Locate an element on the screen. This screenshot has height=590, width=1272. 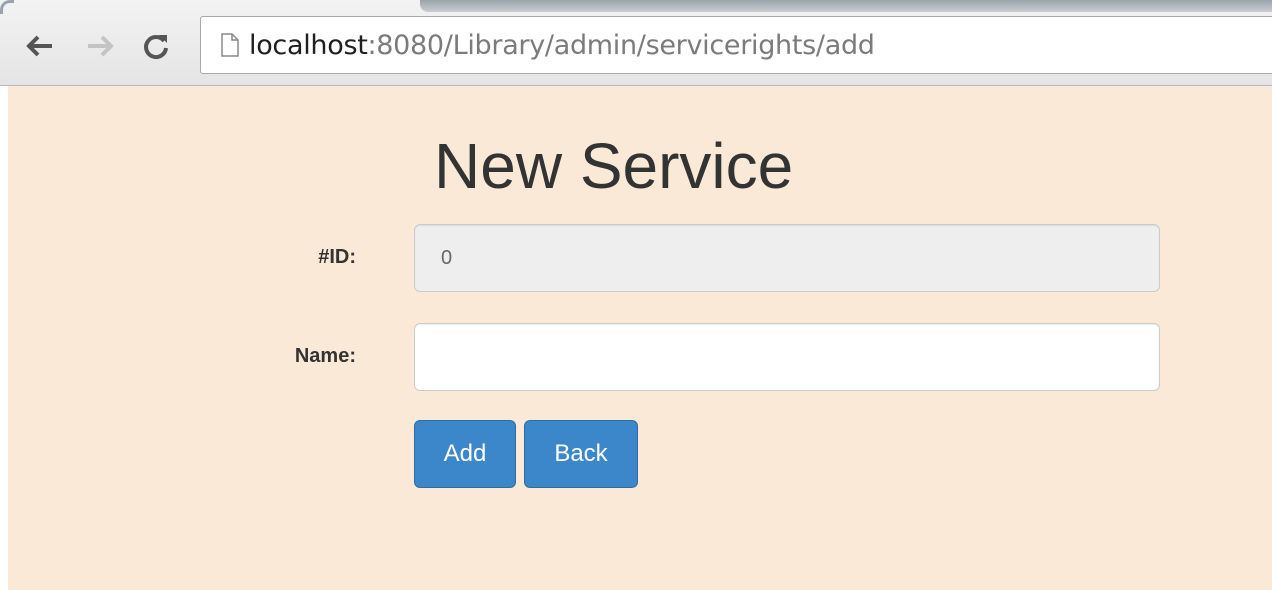
tab-strip is located at coordinates (846, 6).